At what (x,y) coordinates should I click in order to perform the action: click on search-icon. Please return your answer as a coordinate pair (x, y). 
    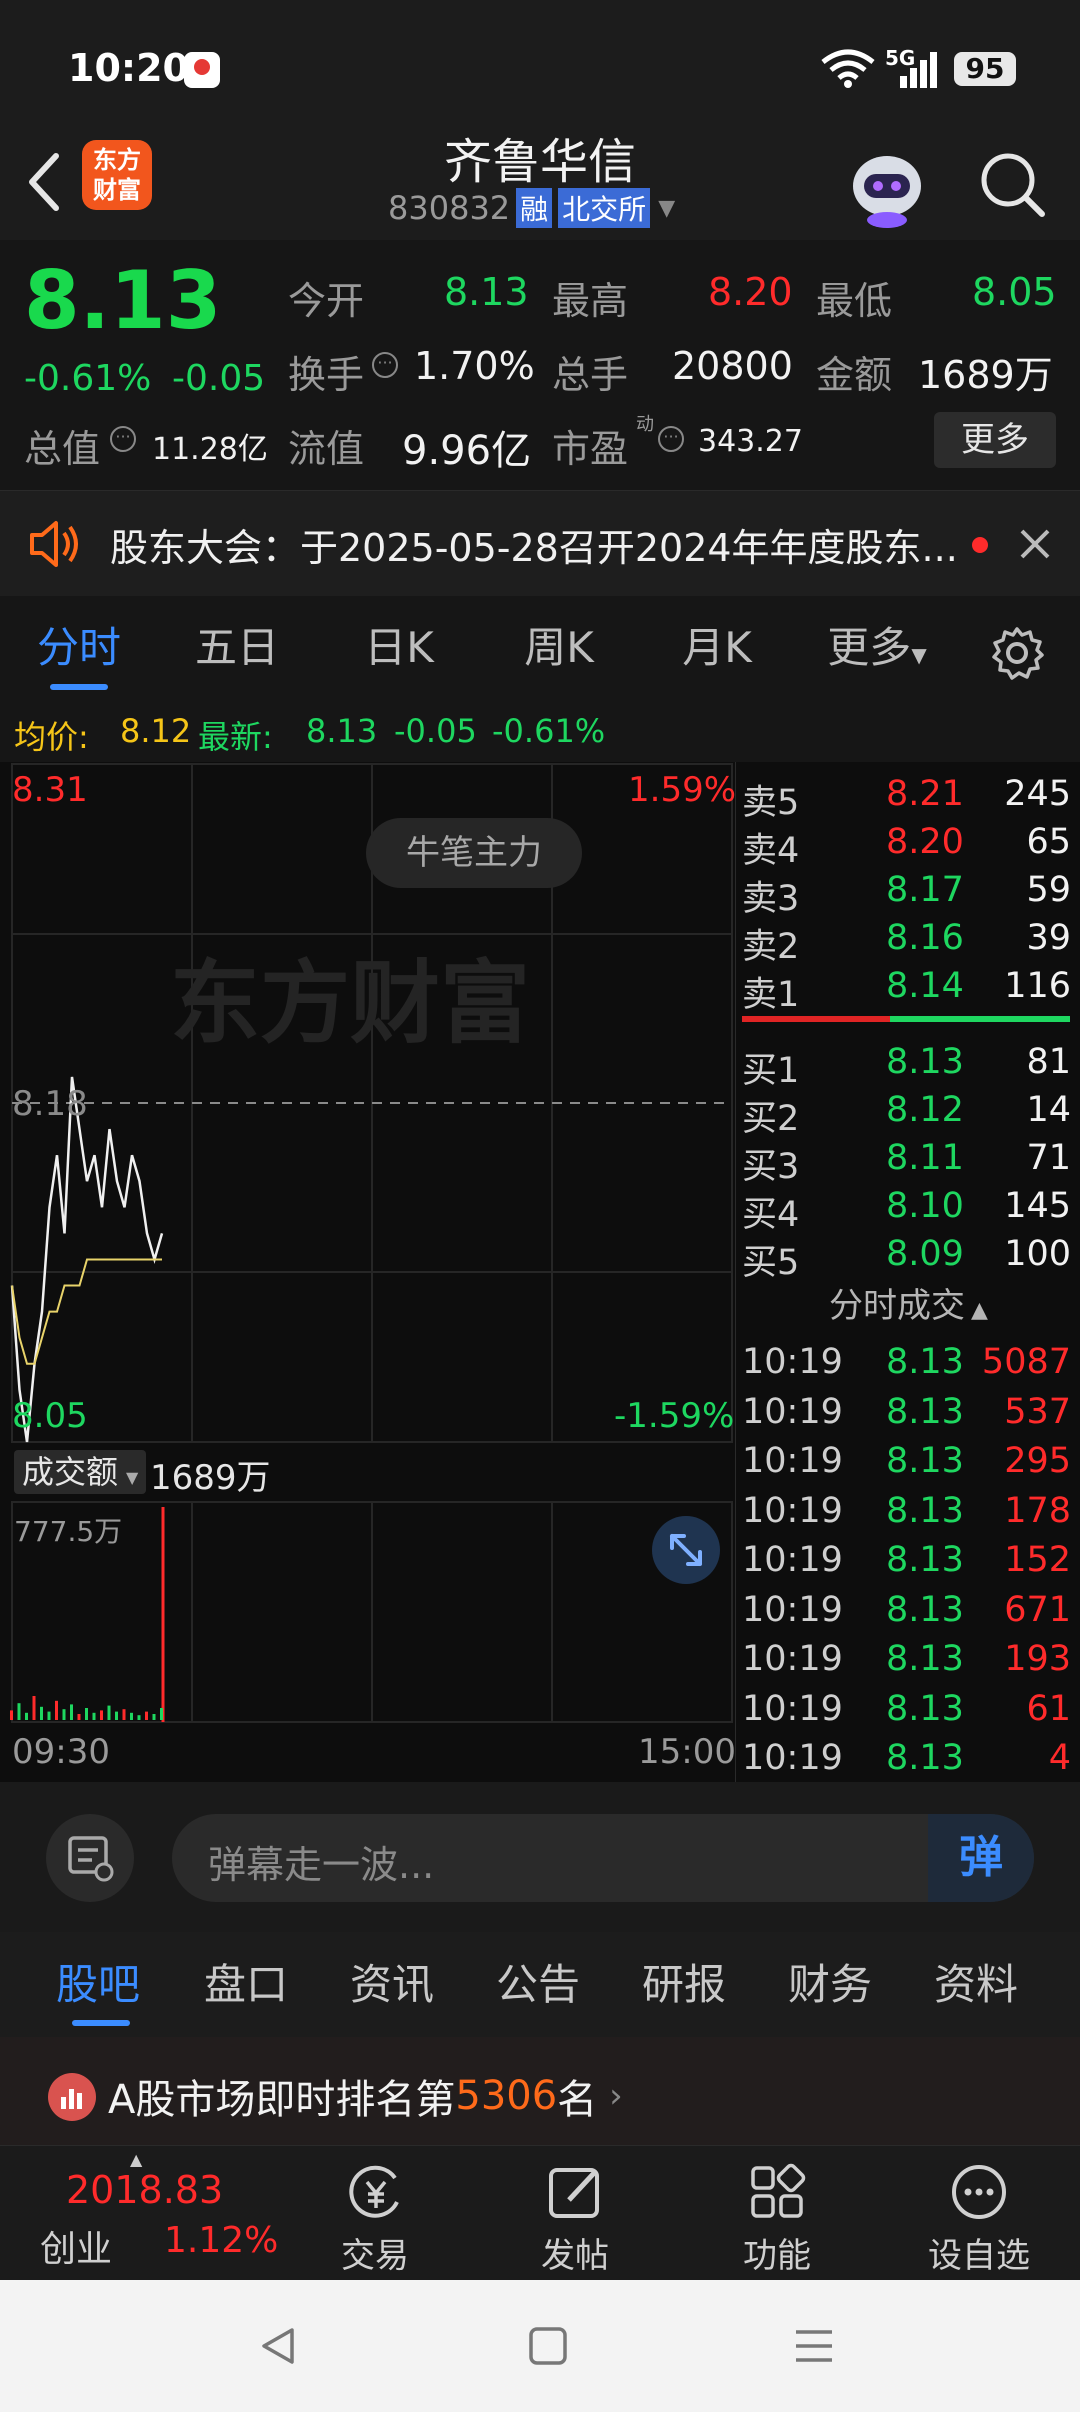
    Looking at the image, I should click on (1013, 185).